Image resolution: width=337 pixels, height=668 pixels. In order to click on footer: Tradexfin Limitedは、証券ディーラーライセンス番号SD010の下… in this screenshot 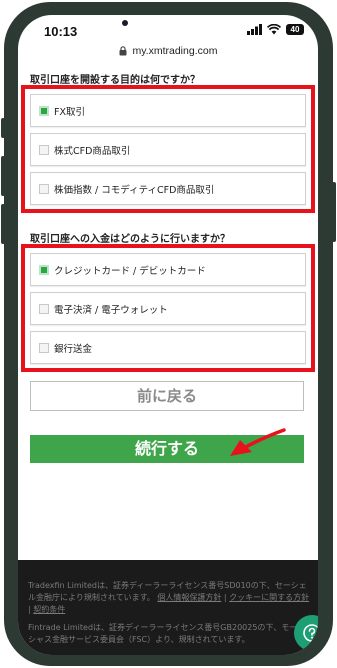, I will do `click(168, 607)`.